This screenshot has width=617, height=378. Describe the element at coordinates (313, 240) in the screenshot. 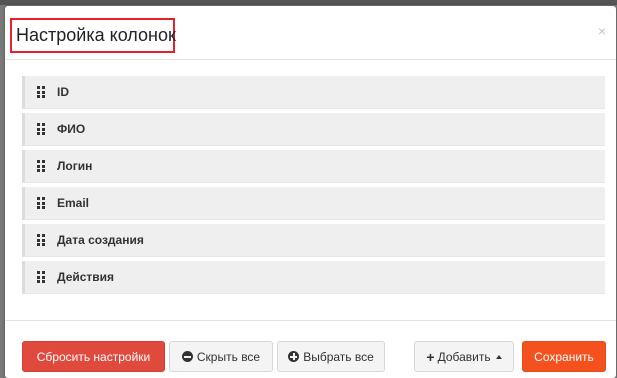

I see `column-item-created-date: Дата создания` at that location.